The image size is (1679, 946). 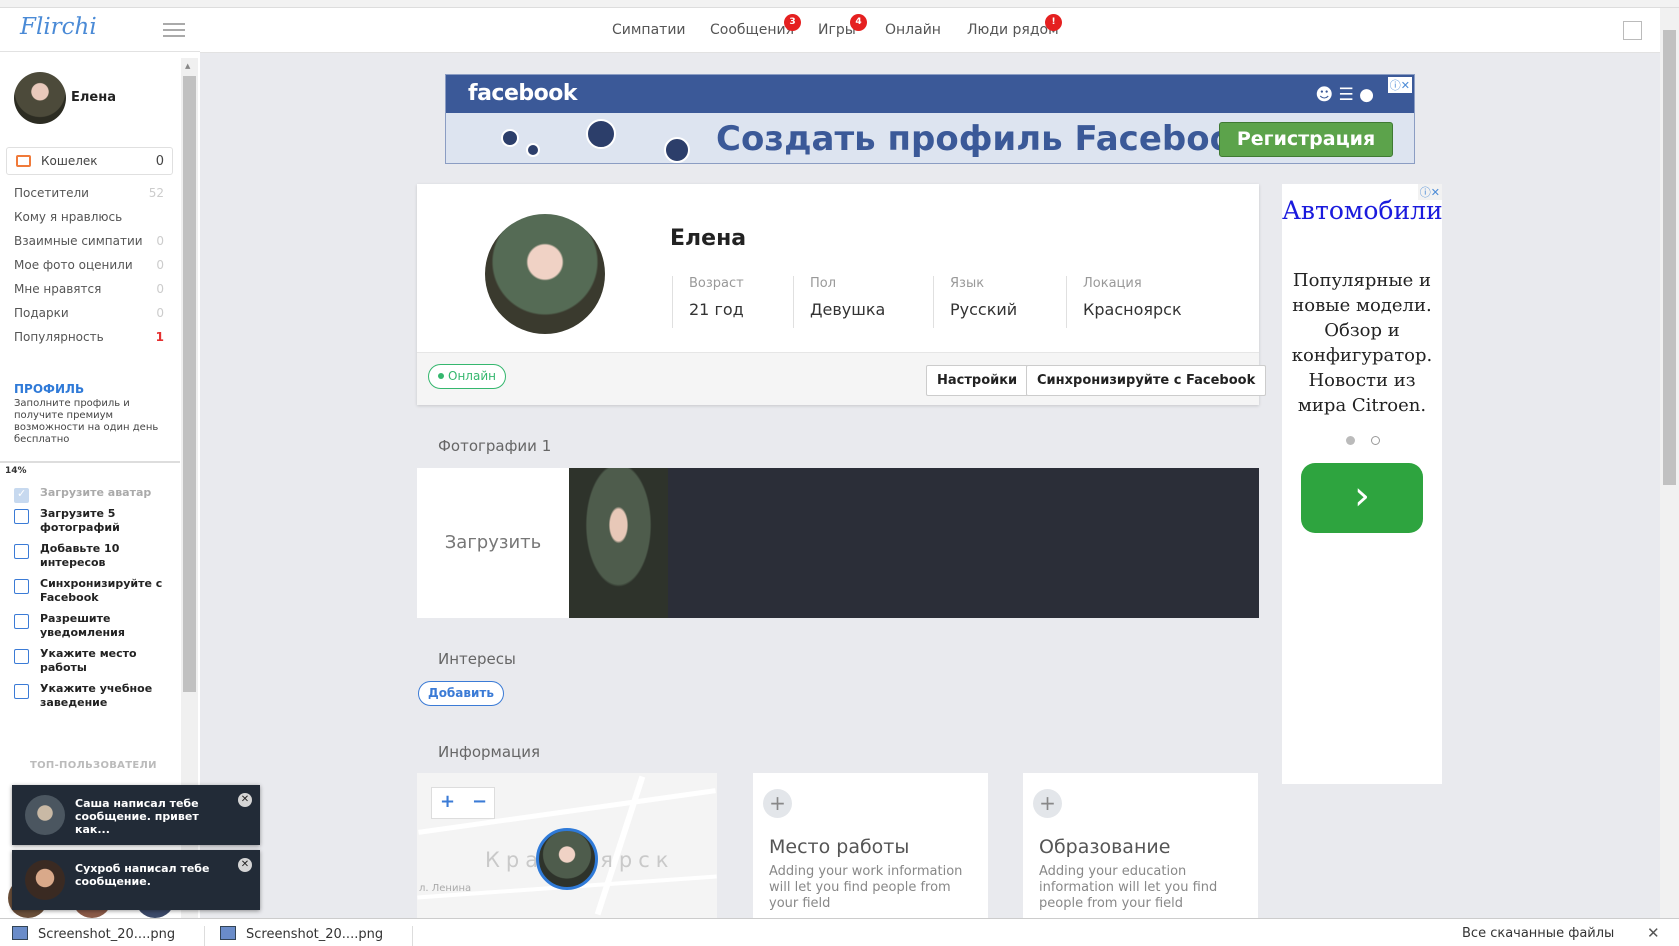 What do you see at coordinates (159, 337) in the screenshot?
I see `stat-count: 1` at bounding box center [159, 337].